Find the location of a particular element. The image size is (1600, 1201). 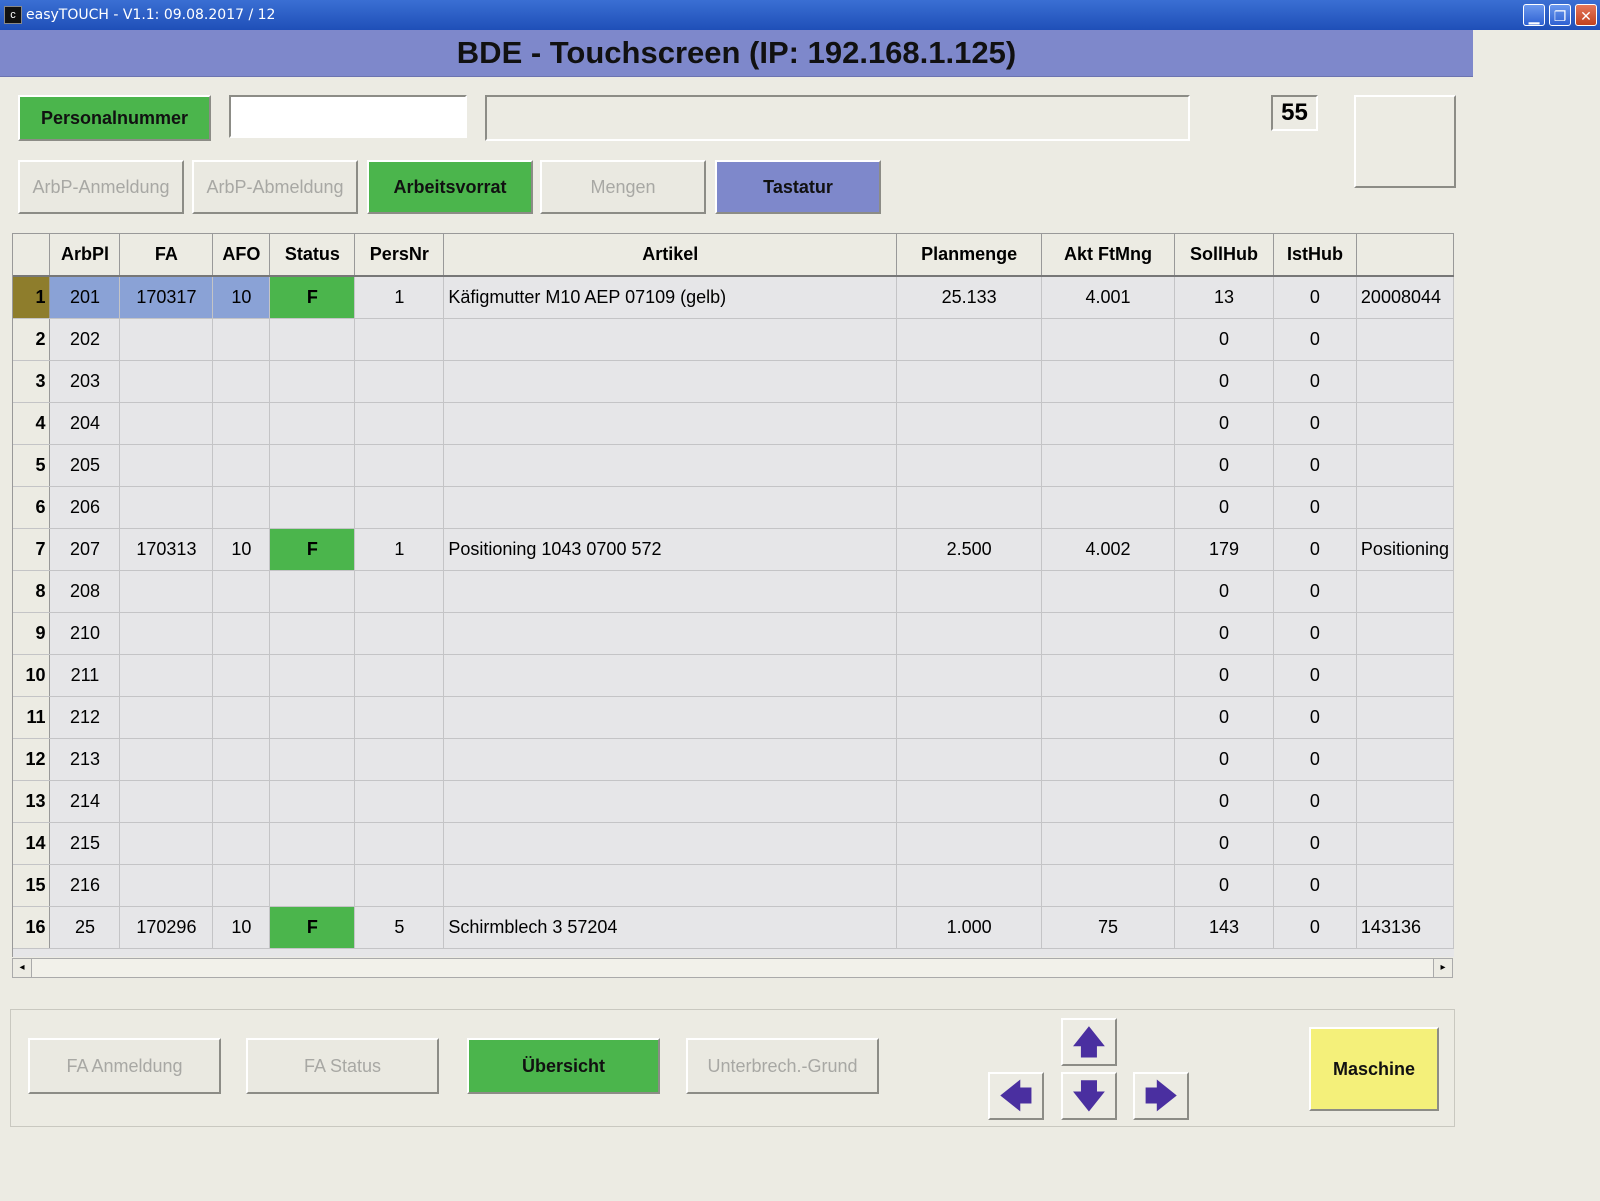

close-button: ✕ is located at coordinates (1586, 15).